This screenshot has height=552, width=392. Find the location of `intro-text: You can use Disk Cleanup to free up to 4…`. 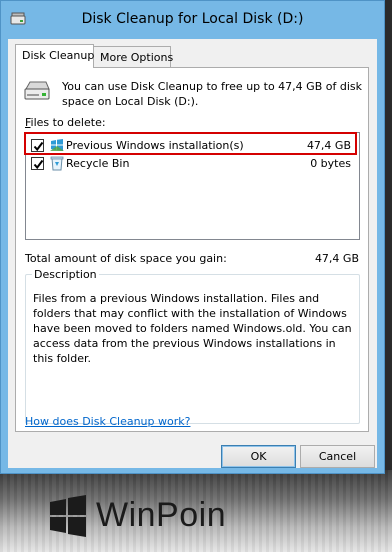

intro-text: You can use Disk Cleanup to free up to 4… is located at coordinates (212, 94).